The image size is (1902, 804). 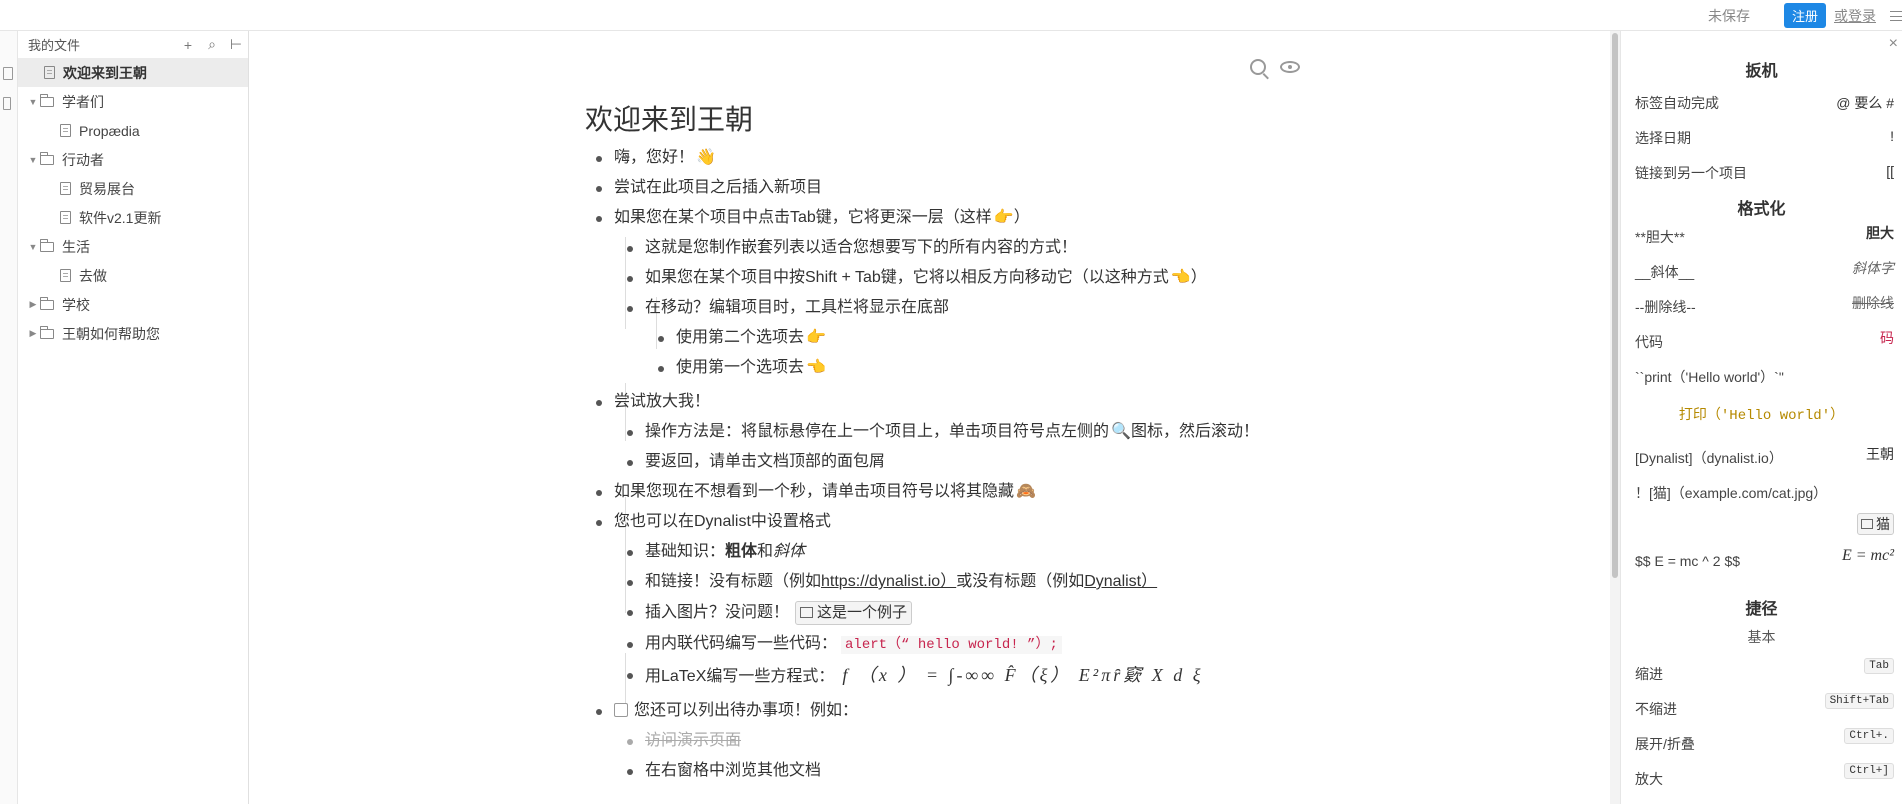 I want to click on point-left-emoji-icon: 👈, so click(x=816, y=367).